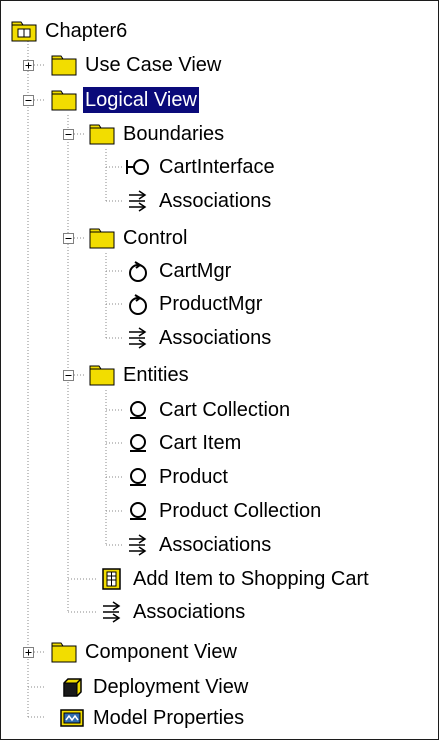  Describe the element at coordinates (24, 31) in the screenshot. I see `package-icon` at that location.